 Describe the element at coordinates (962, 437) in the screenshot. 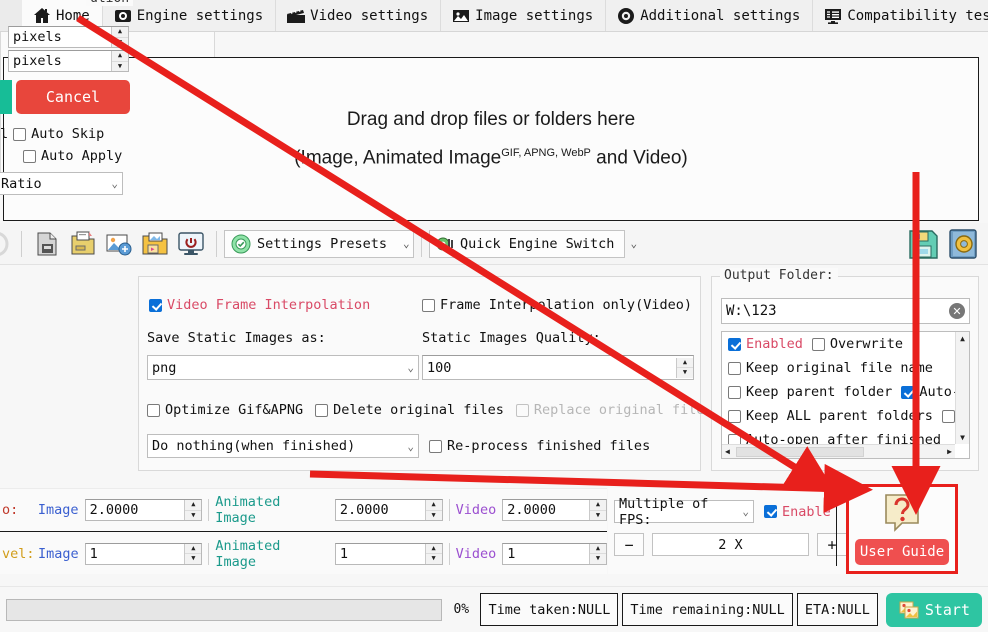

I see `scroll-down-arrow: ▼` at that location.